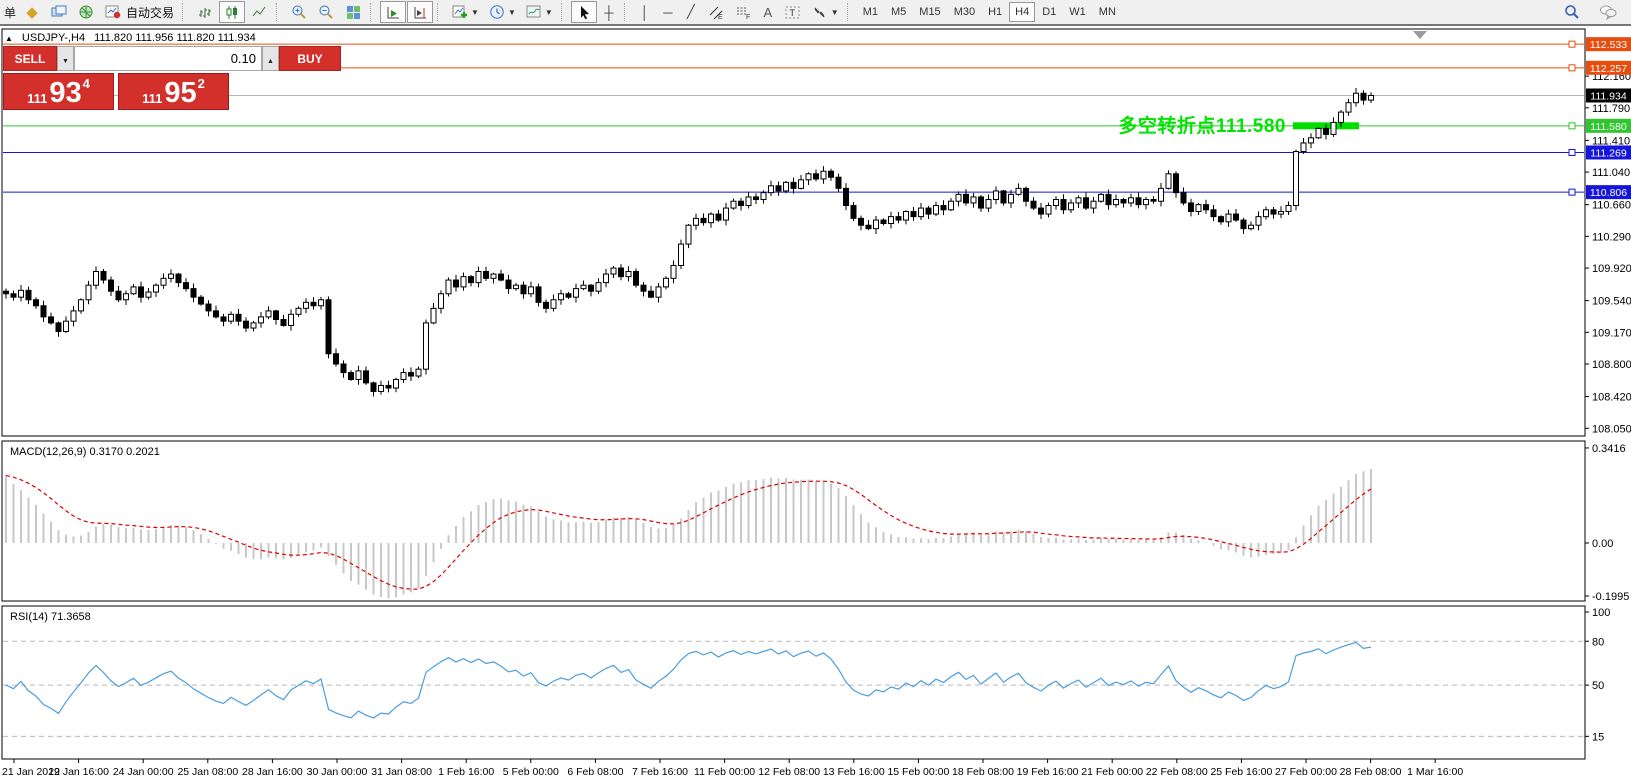 The height and width of the screenshot is (776, 1631). What do you see at coordinates (205, 12) in the screenshot?
I see `bar-chart-button` at bounding box center [205, 12].